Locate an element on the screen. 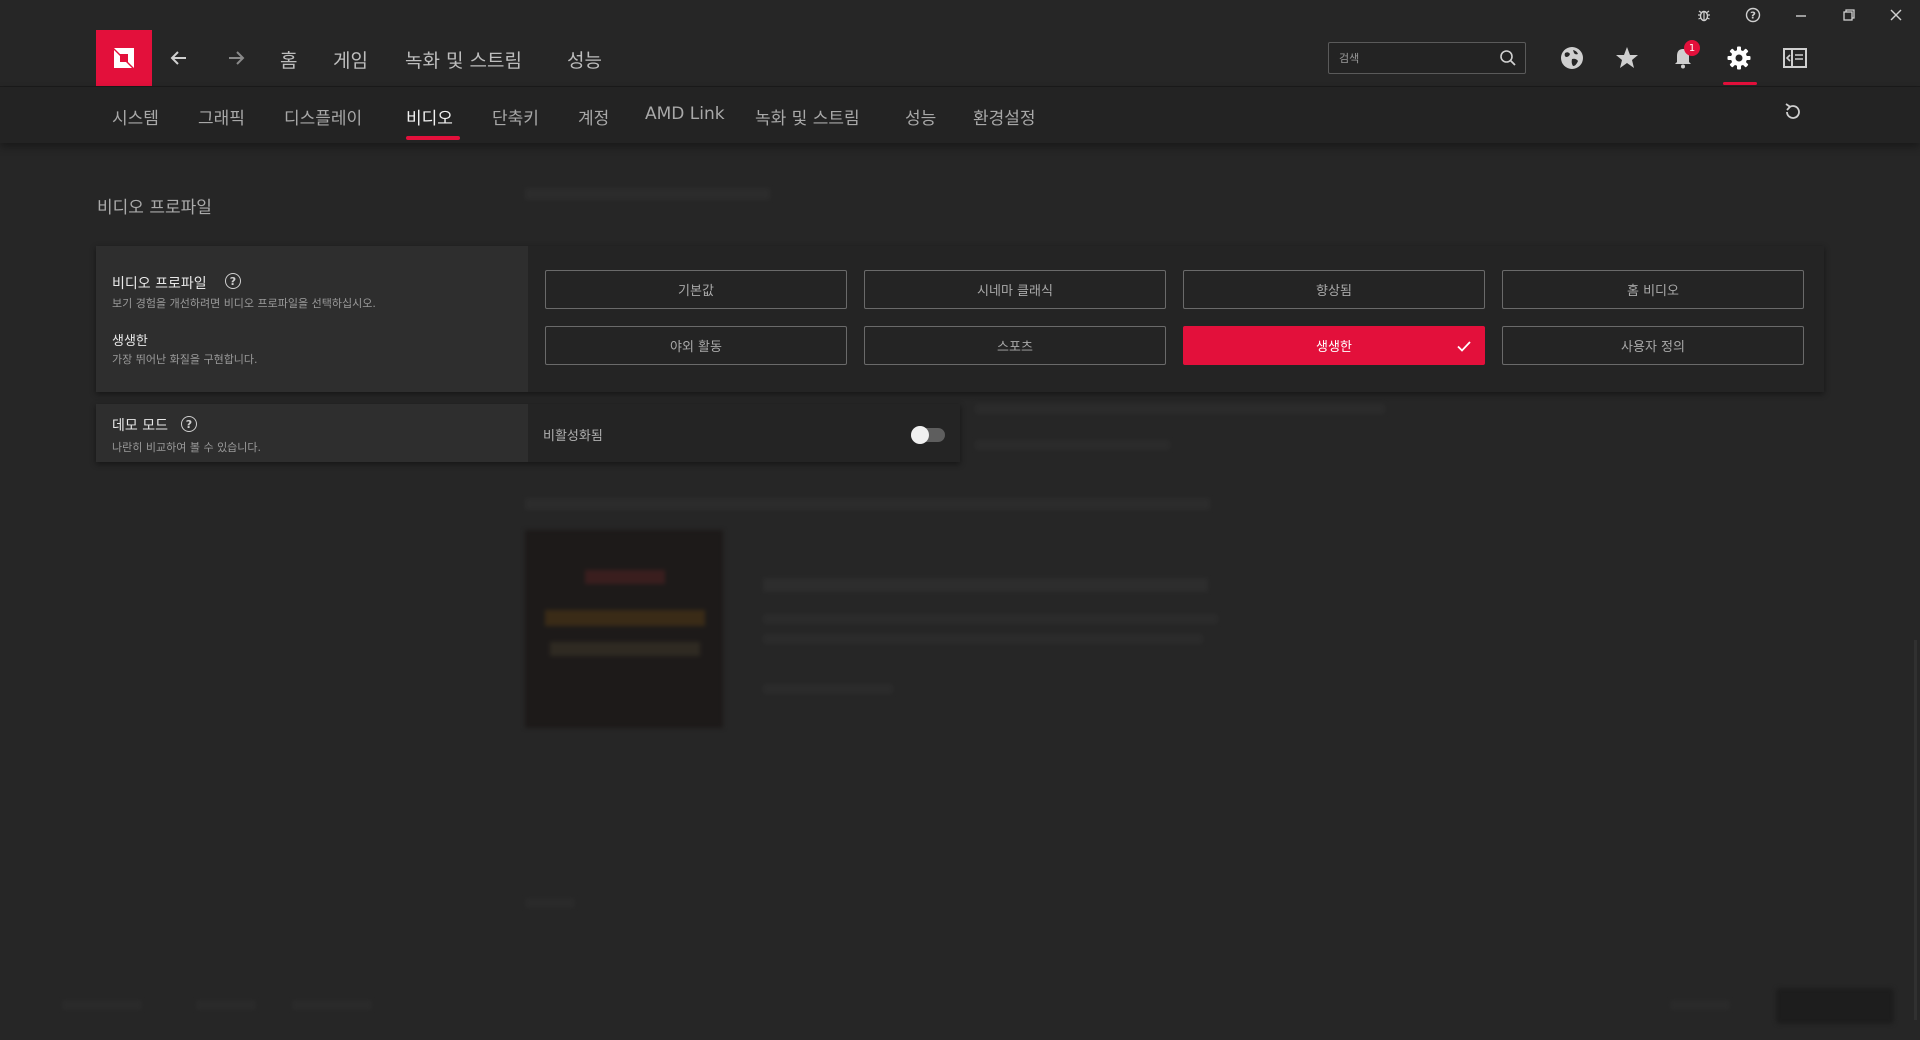 The width and height of the screenshot is (1920, 1040). tab-hotkeys: 단축키 is located at coordinates (515, 116).